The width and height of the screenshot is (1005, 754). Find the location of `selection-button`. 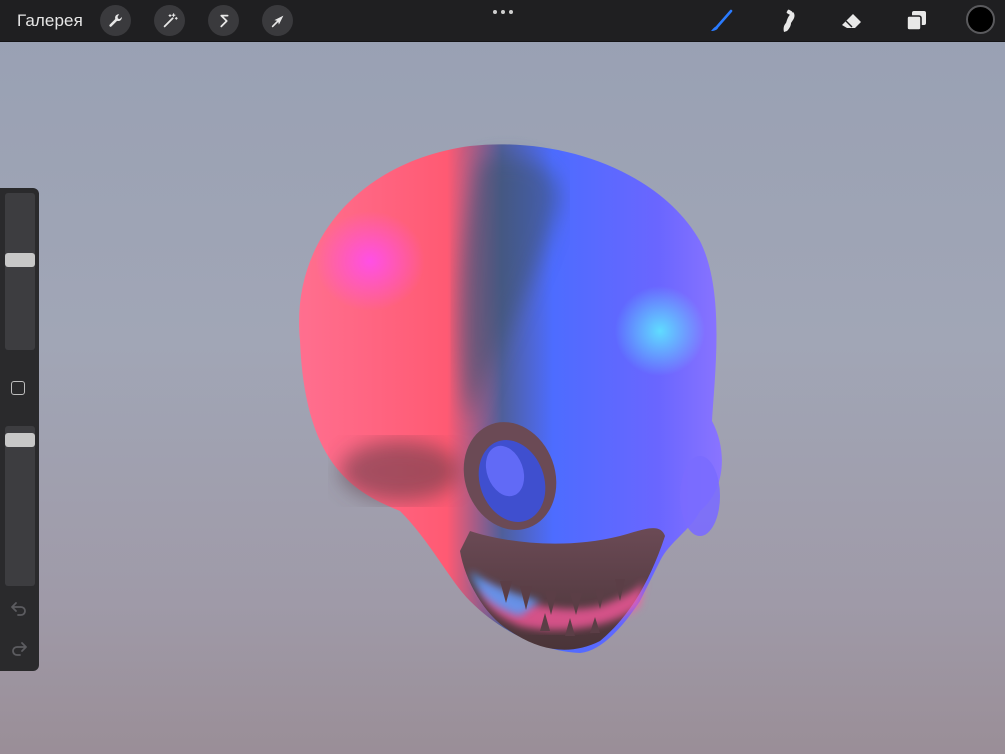

selection-button is located at coordinates (223, 20).